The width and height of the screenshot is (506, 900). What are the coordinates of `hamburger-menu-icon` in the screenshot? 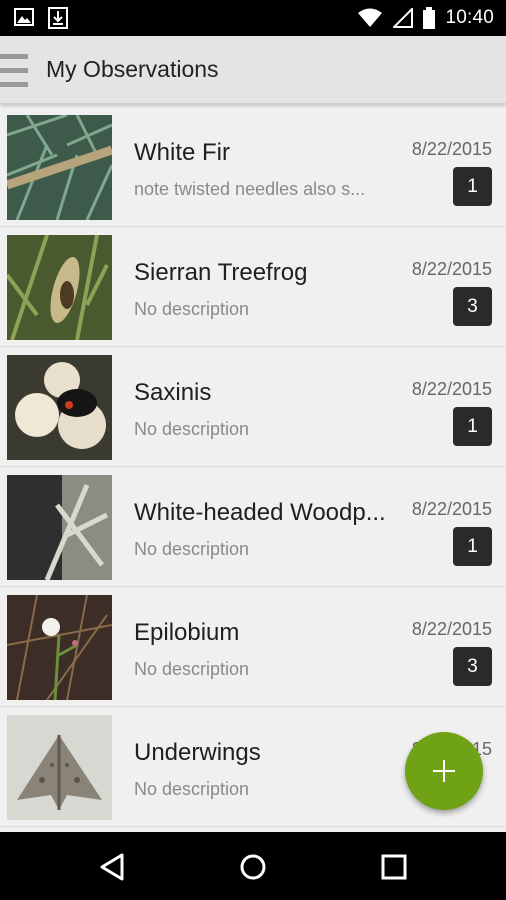 It's located at (15, 71).